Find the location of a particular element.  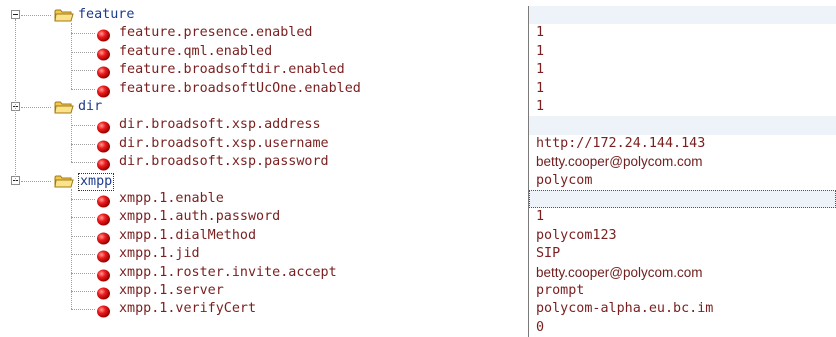

tree-parameter-item: xmpp.1.verifyCert is located at coordinates (260, 309).